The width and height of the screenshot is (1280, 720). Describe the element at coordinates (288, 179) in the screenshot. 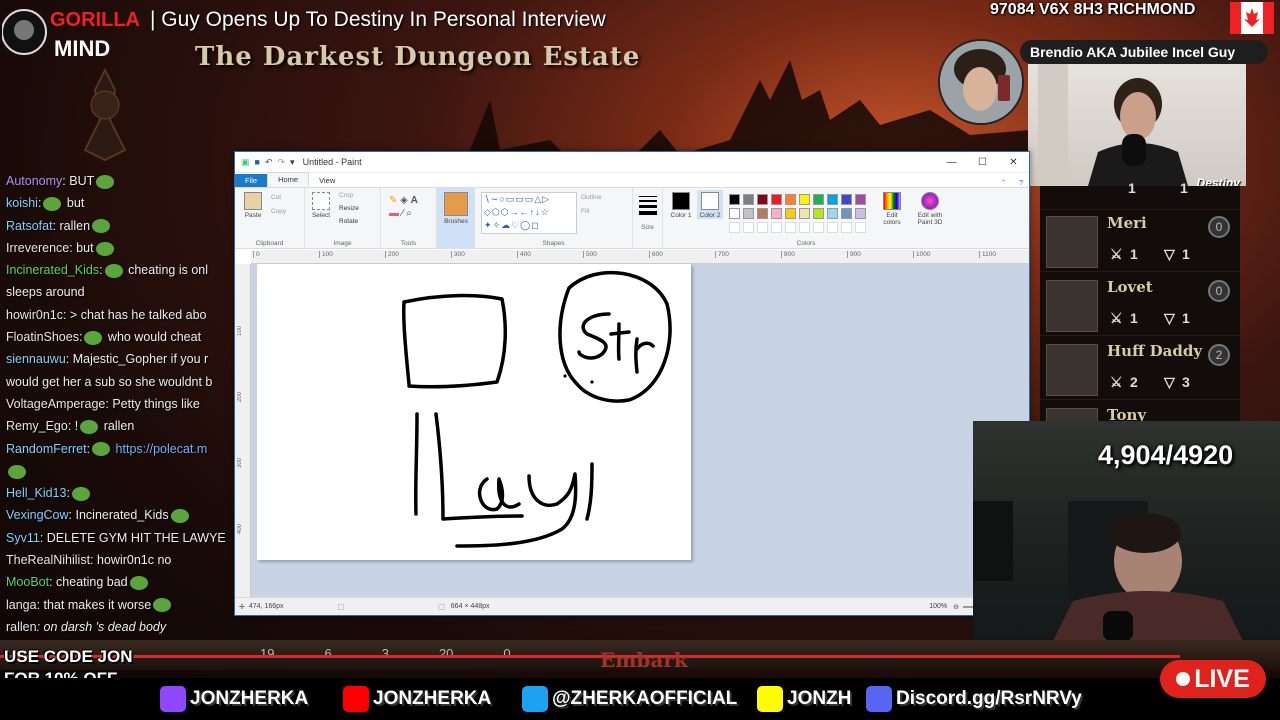

I see `tab-home: Home` at that location.